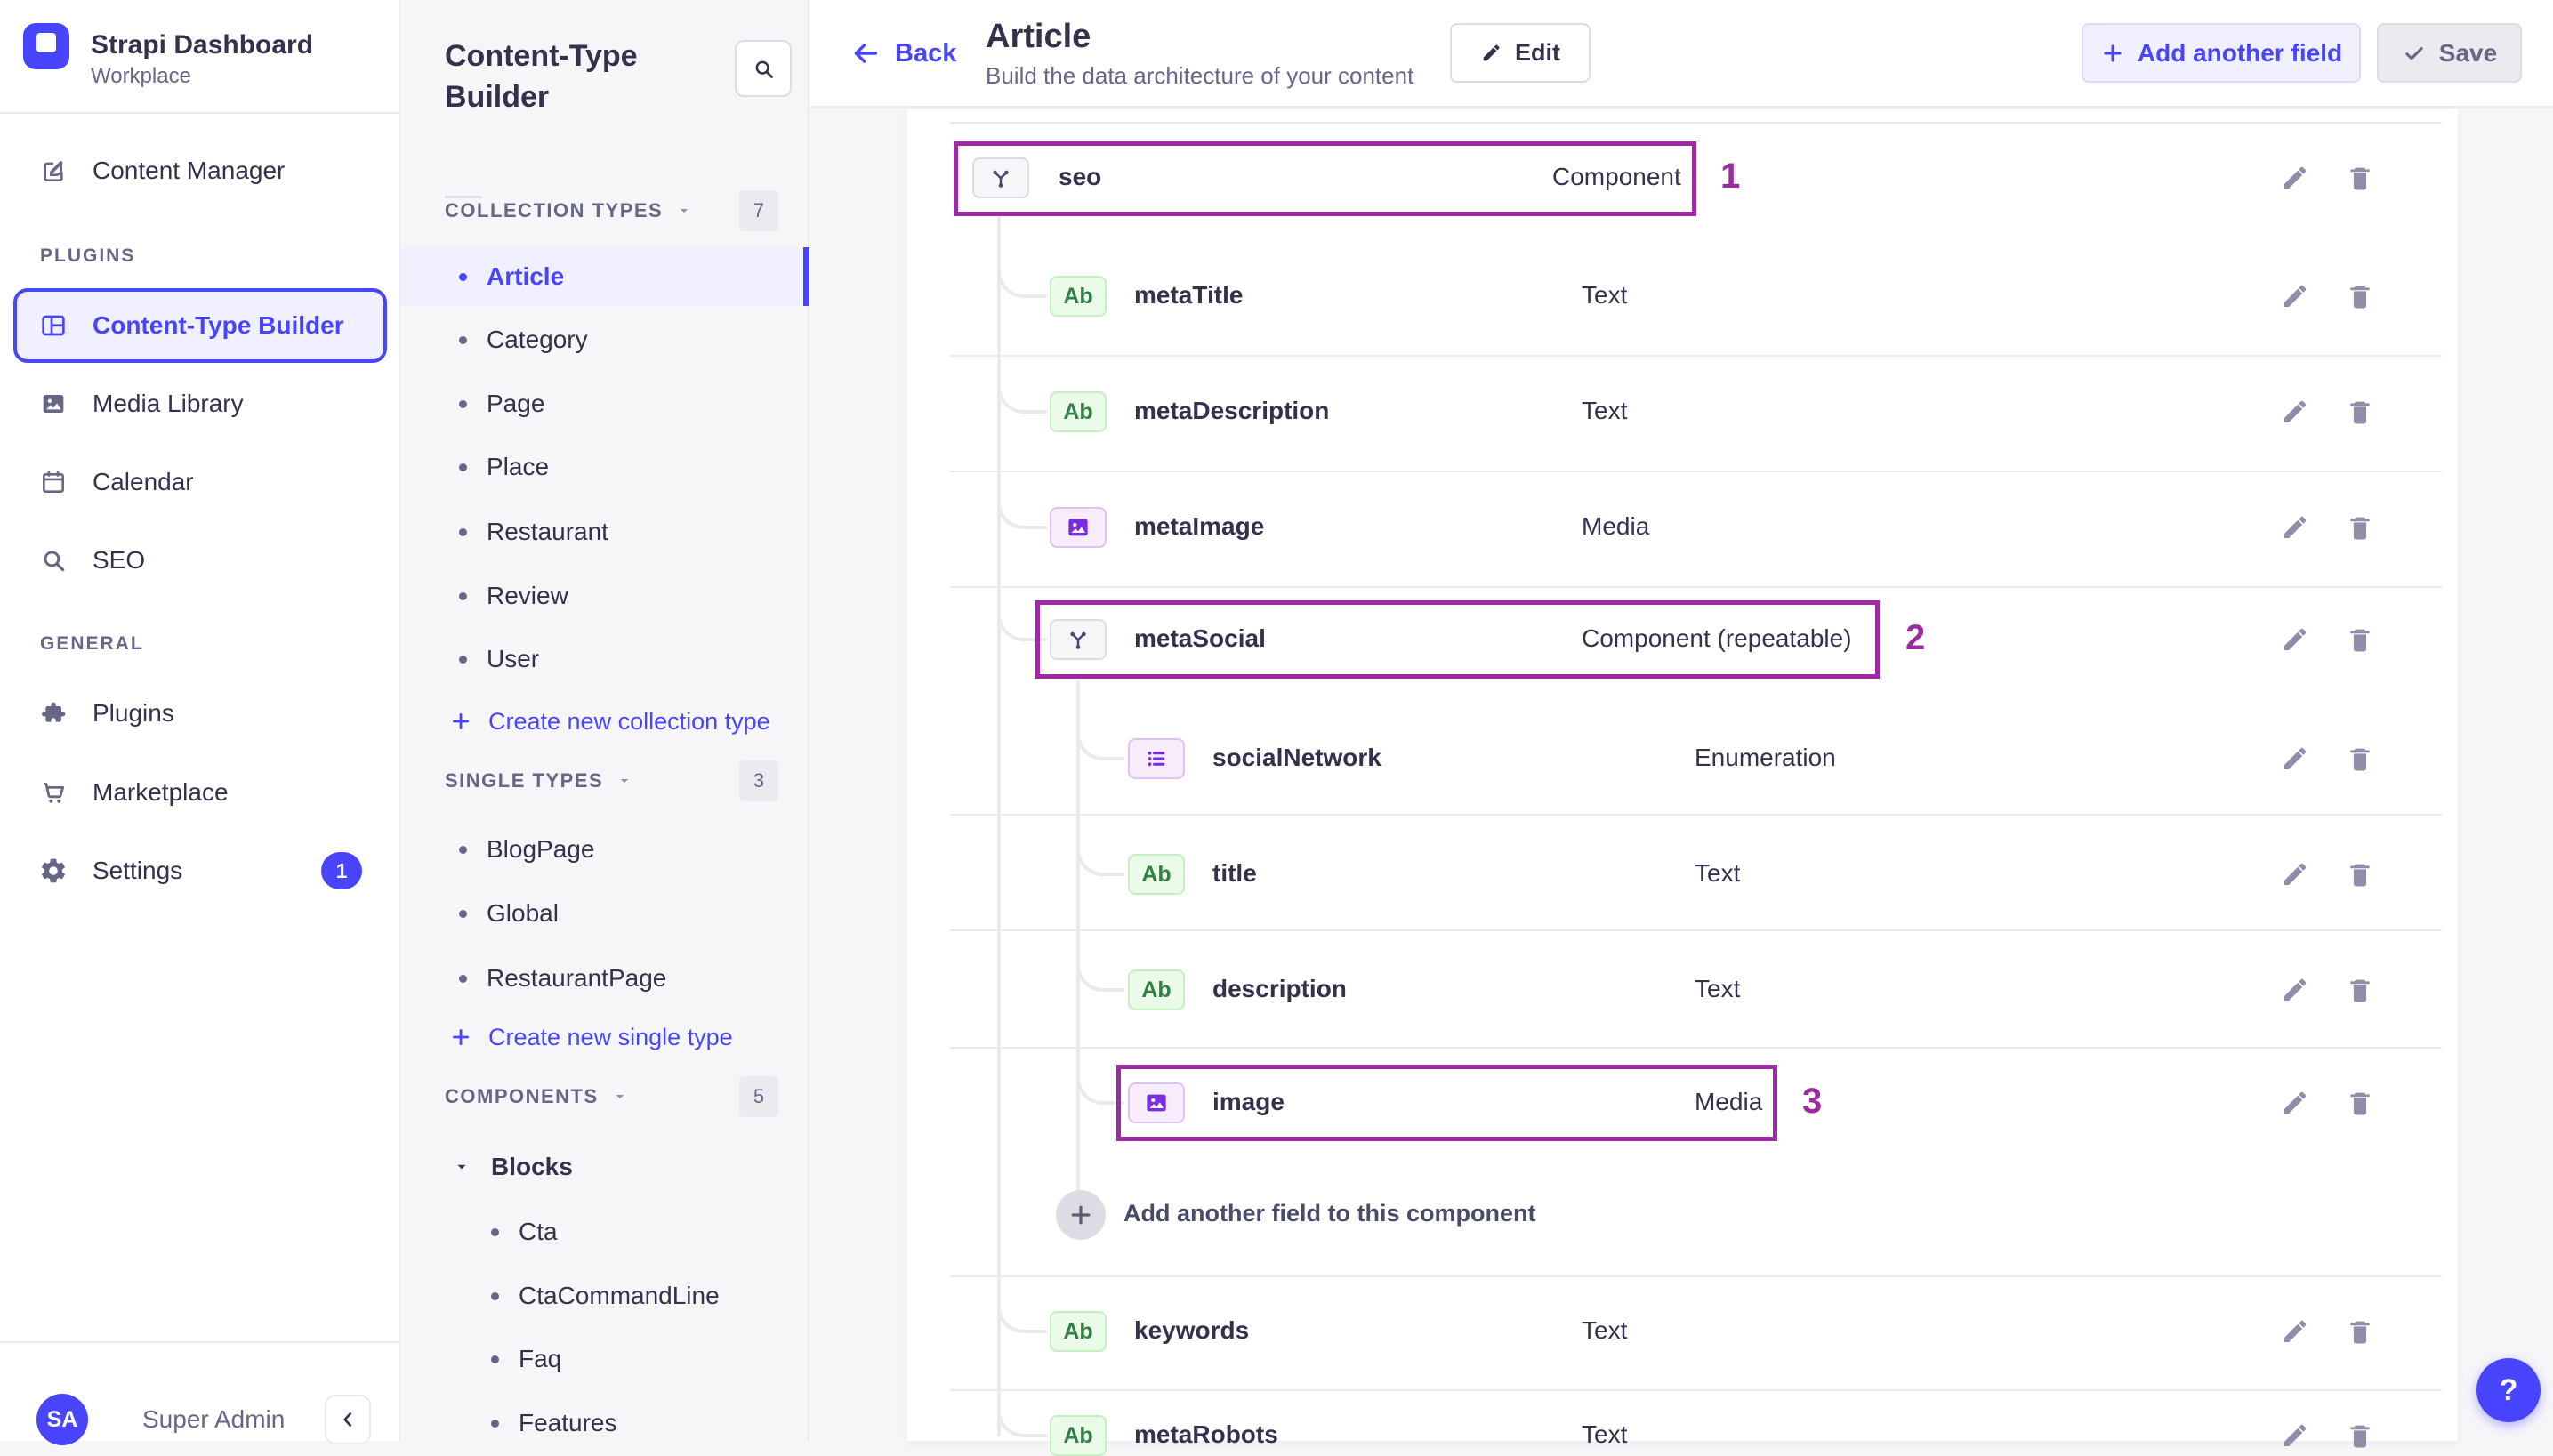 Image resolution: width=2553 pixels, height=1456 pixels. Describe the element at coordinates (624, 781) in the screenshot. I see `chevron-down-icon` at that location.